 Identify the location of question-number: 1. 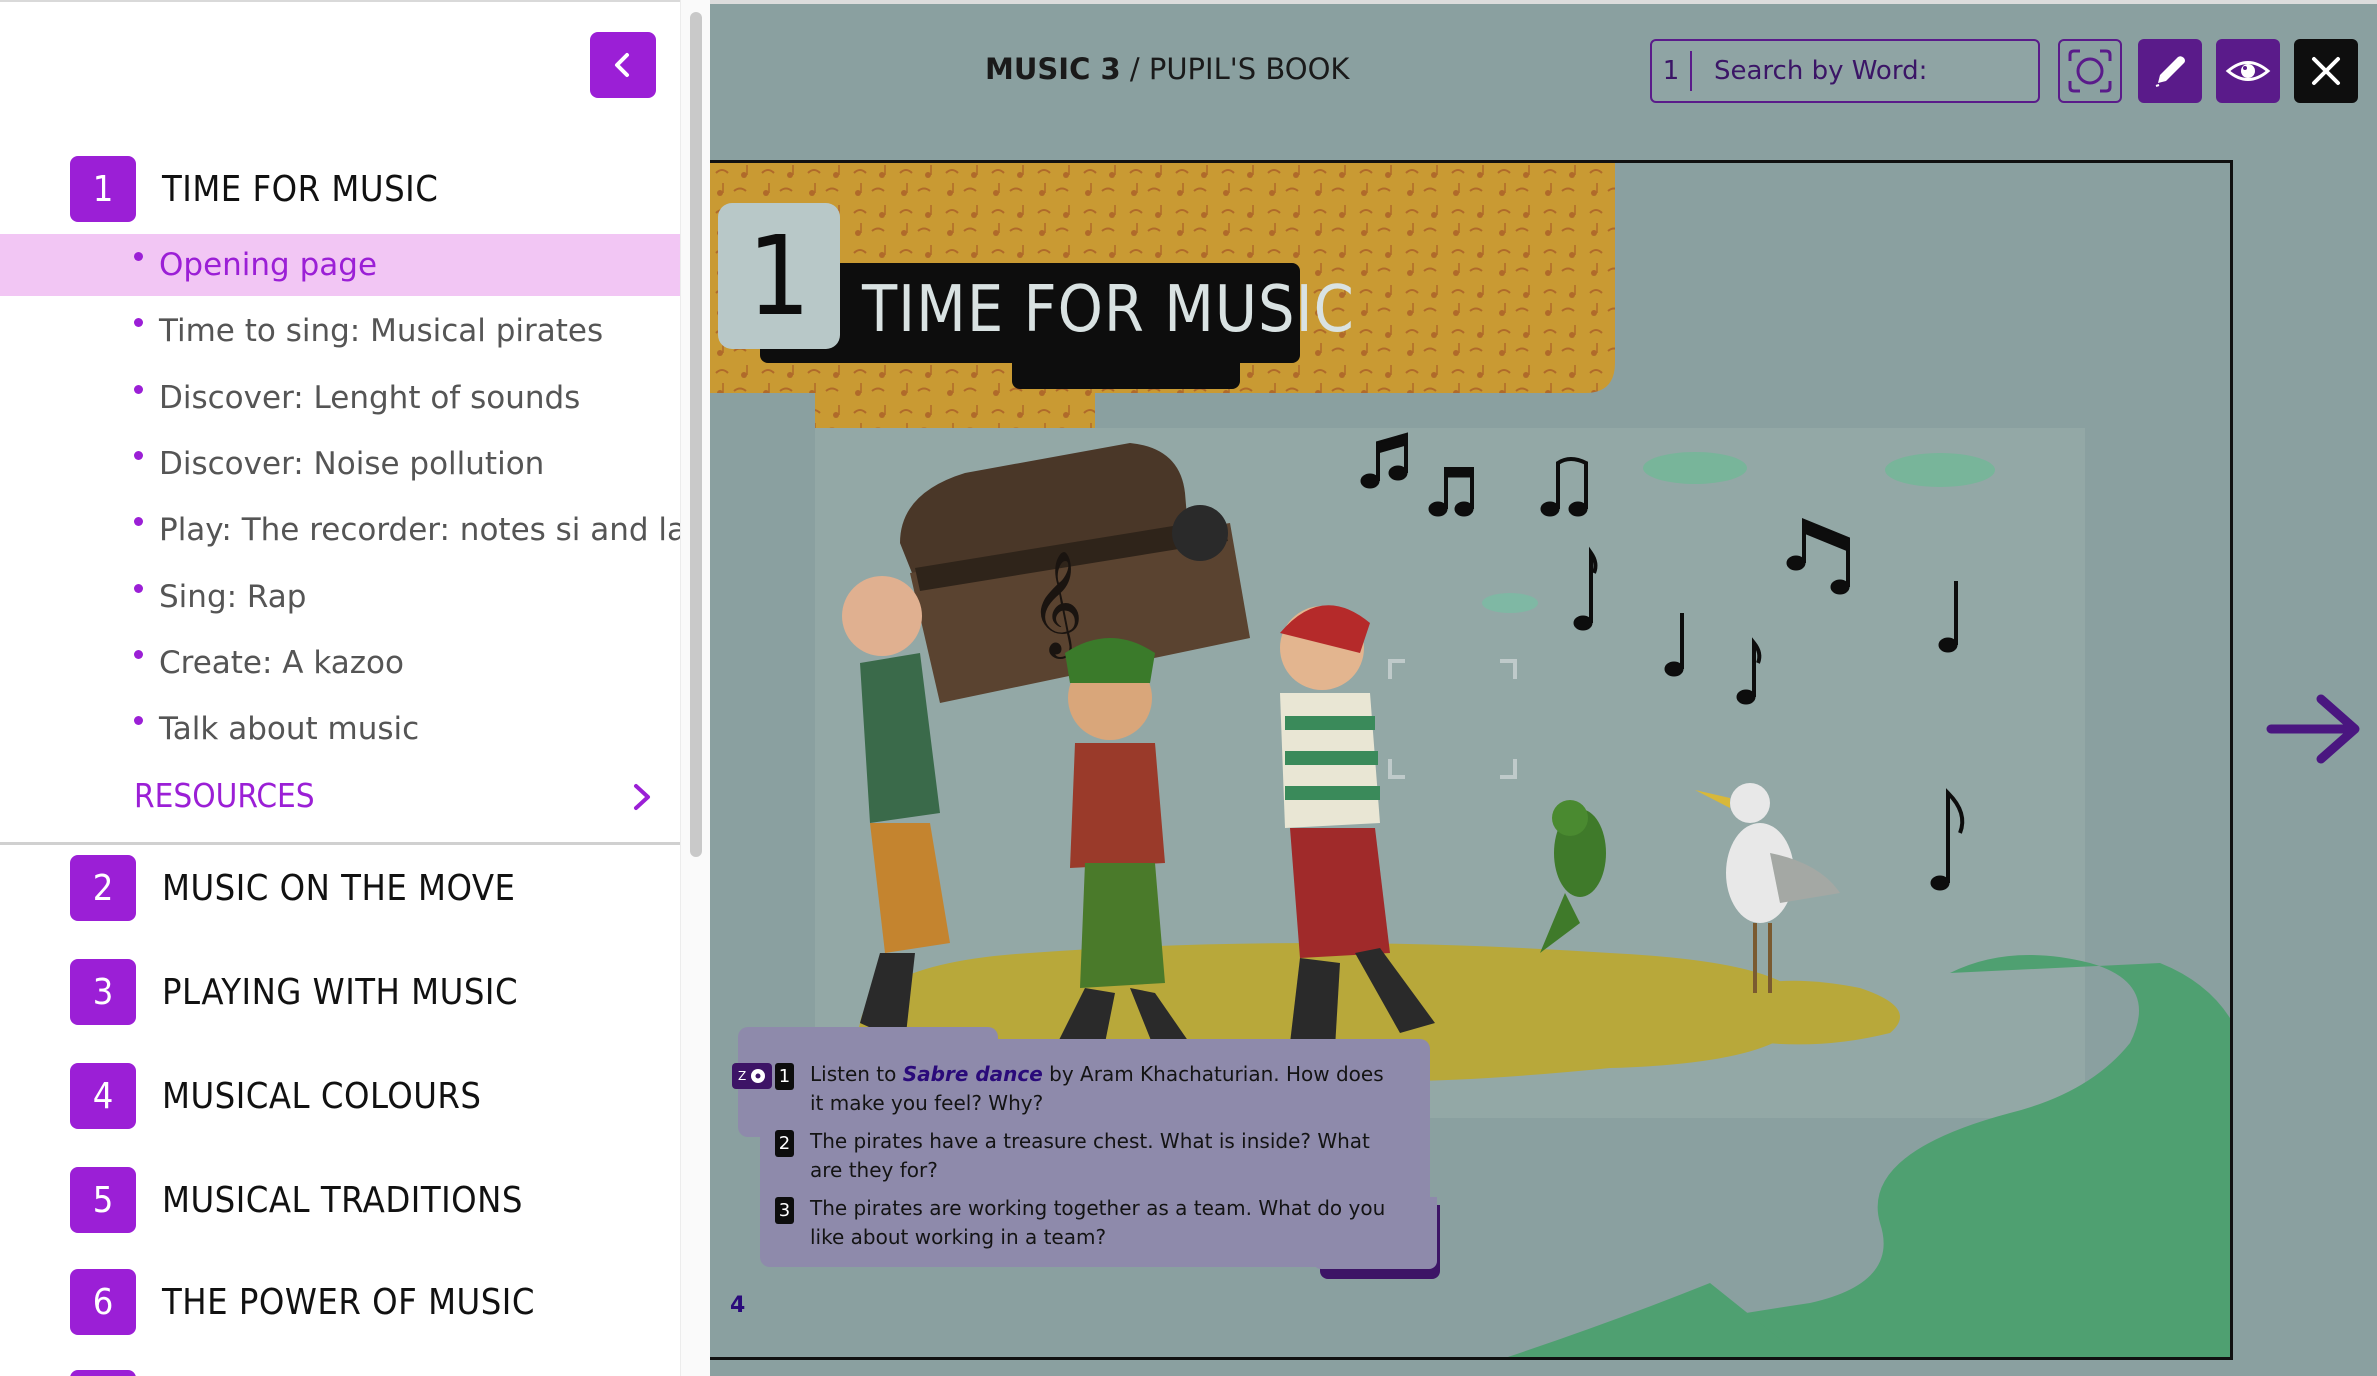
(784, 1076).